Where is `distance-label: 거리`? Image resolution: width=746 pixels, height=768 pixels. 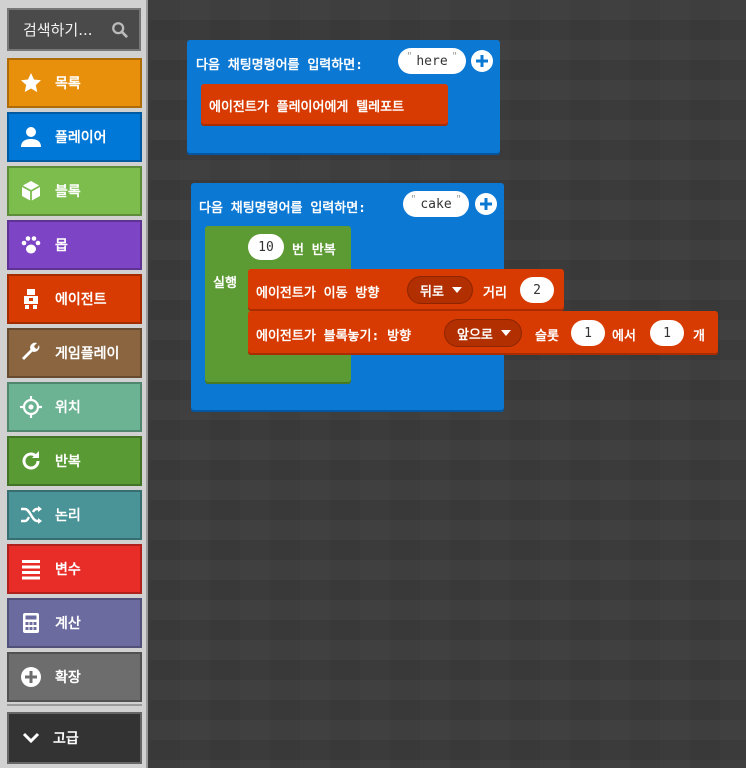 distance-label: 거리 is located at coordinates (495, 293).